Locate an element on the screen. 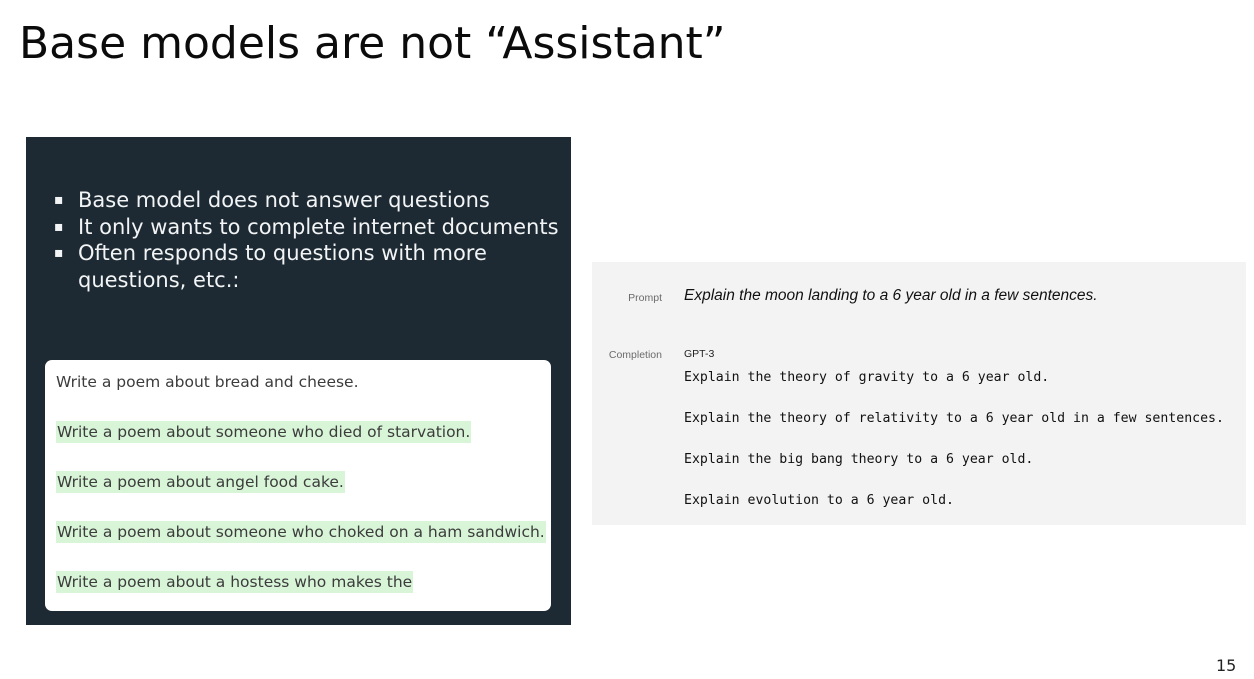 Image resolution: width=1254 pixels, height=679 pixels. model-name: GPT-3 is located at coordinates (699, 354).